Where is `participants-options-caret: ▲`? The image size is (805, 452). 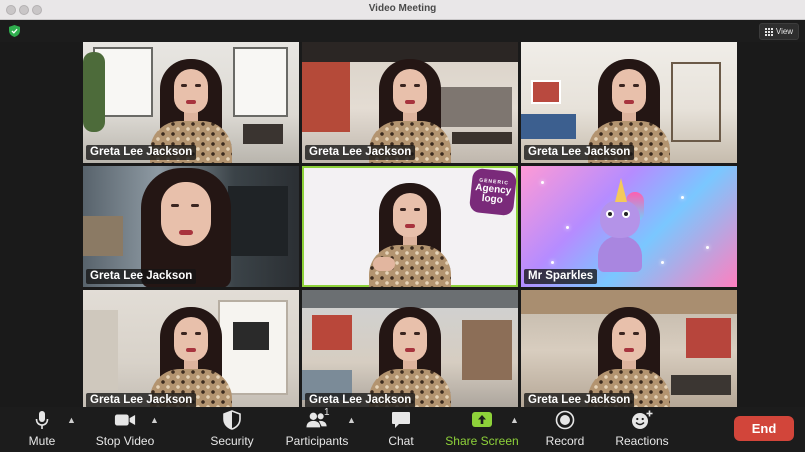 participants-options-caret: ▲ is located at coordinates (351, 420).